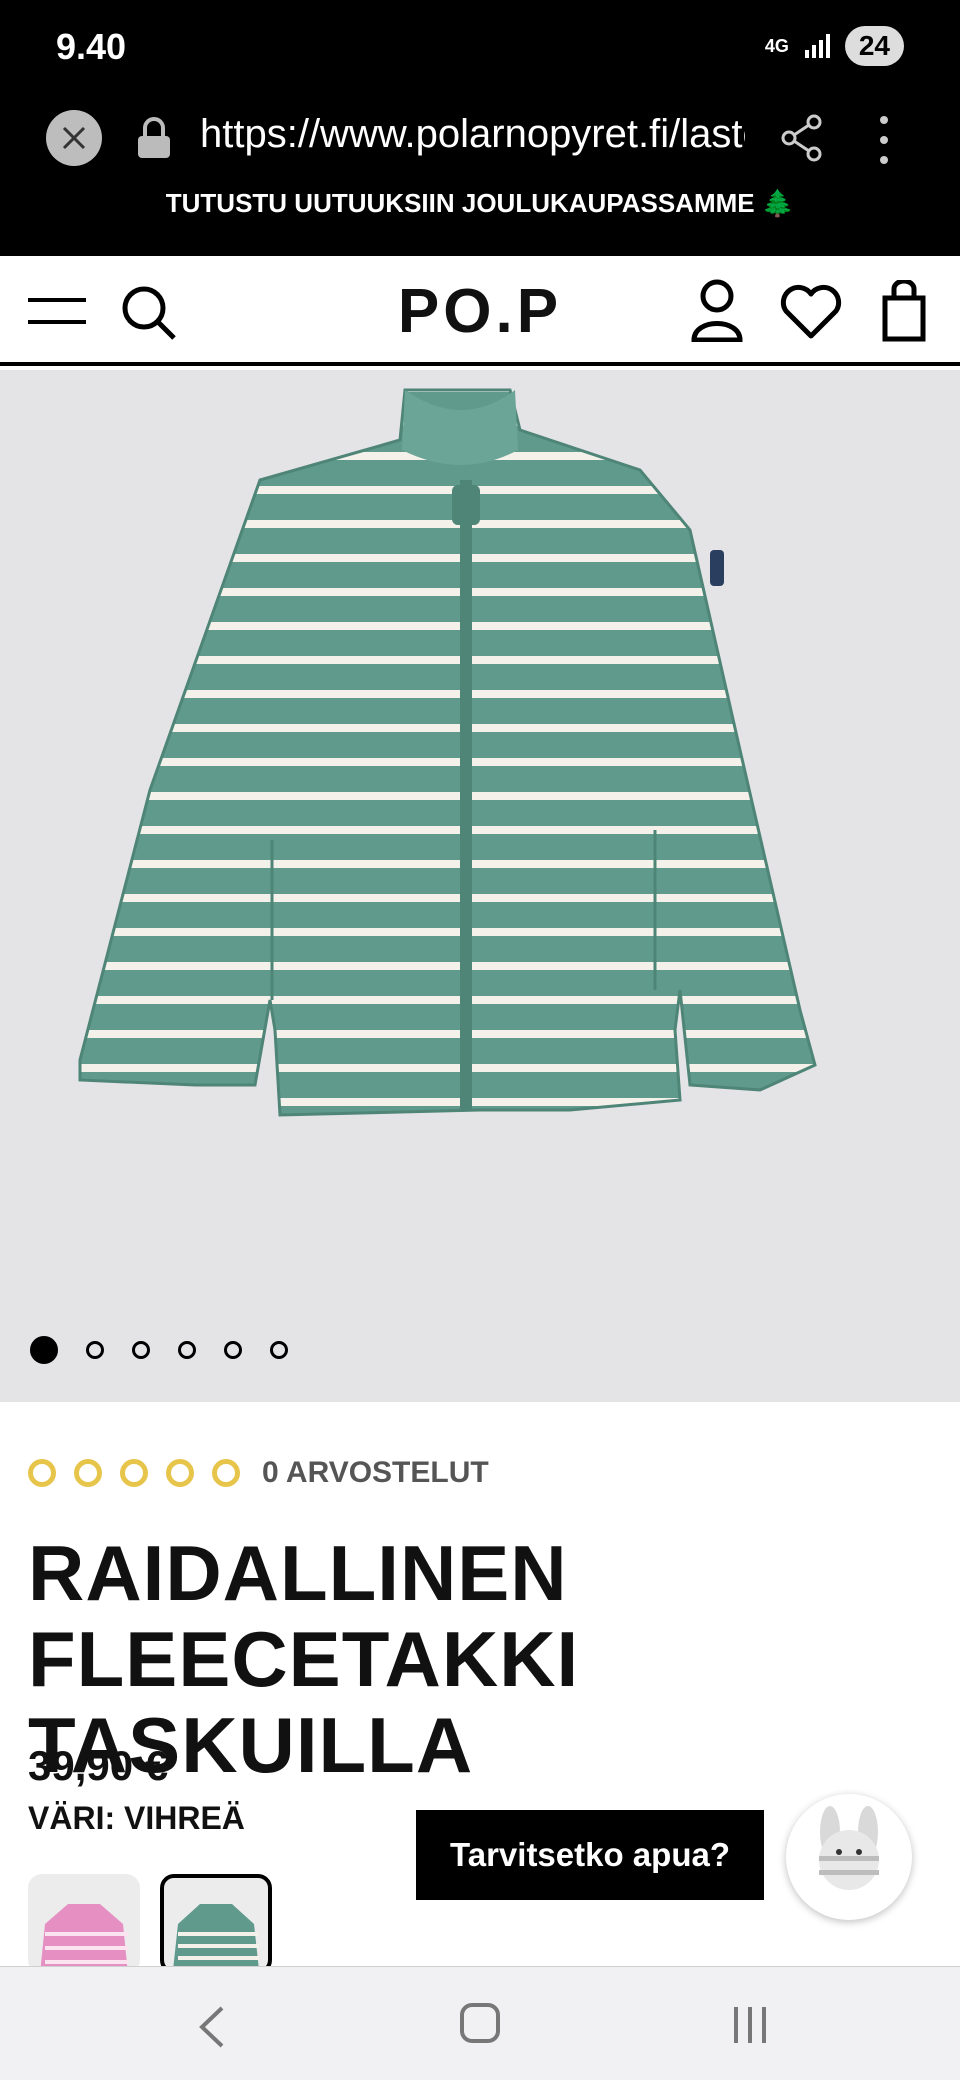  I want to click on color-swatch-pink, so click(84, 1924).